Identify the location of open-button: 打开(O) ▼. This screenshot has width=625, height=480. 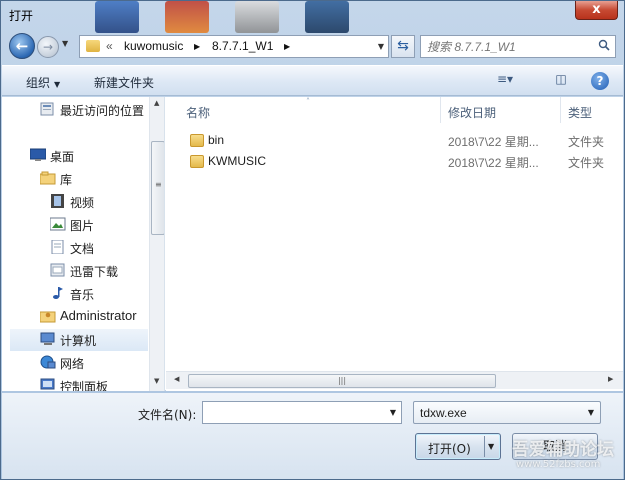
(458, 446).